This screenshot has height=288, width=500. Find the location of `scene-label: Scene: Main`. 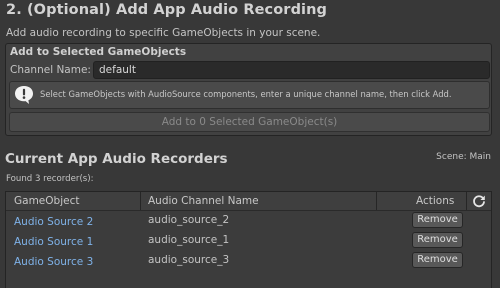

scene-label: Scene: Main is located at coordinates (463, 157).